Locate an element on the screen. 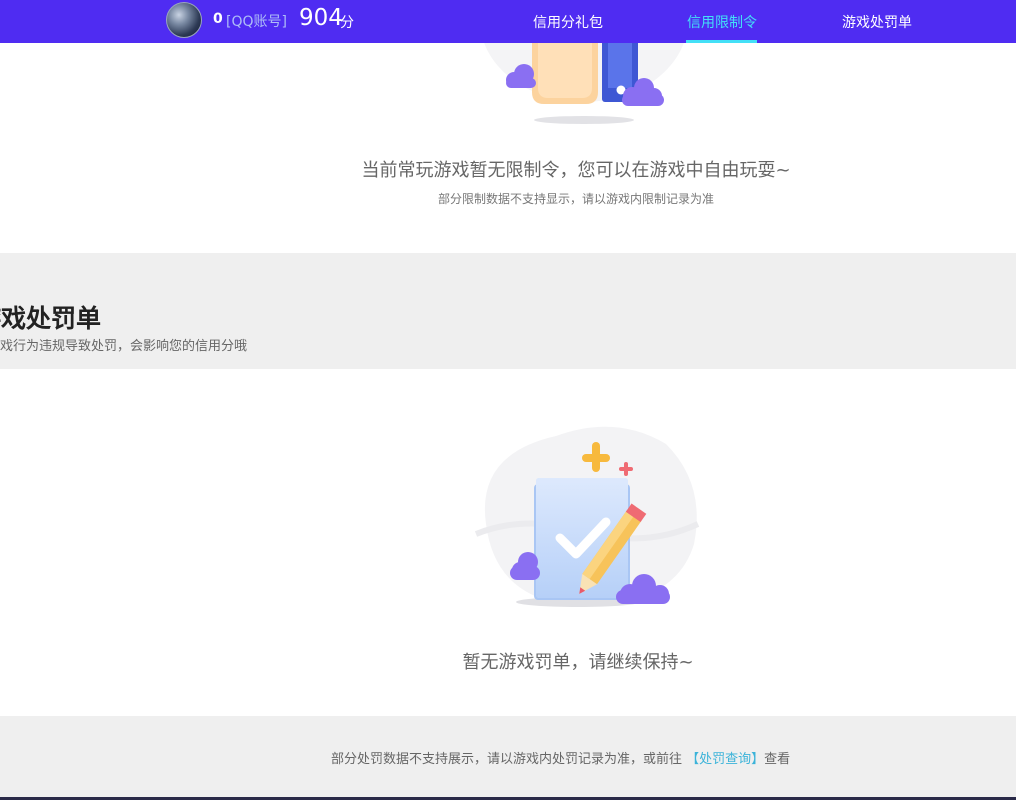 The width and height of the screenshot is (1016, 800). footer-note-suffix: 查看 is located at coordinates (777, 759).